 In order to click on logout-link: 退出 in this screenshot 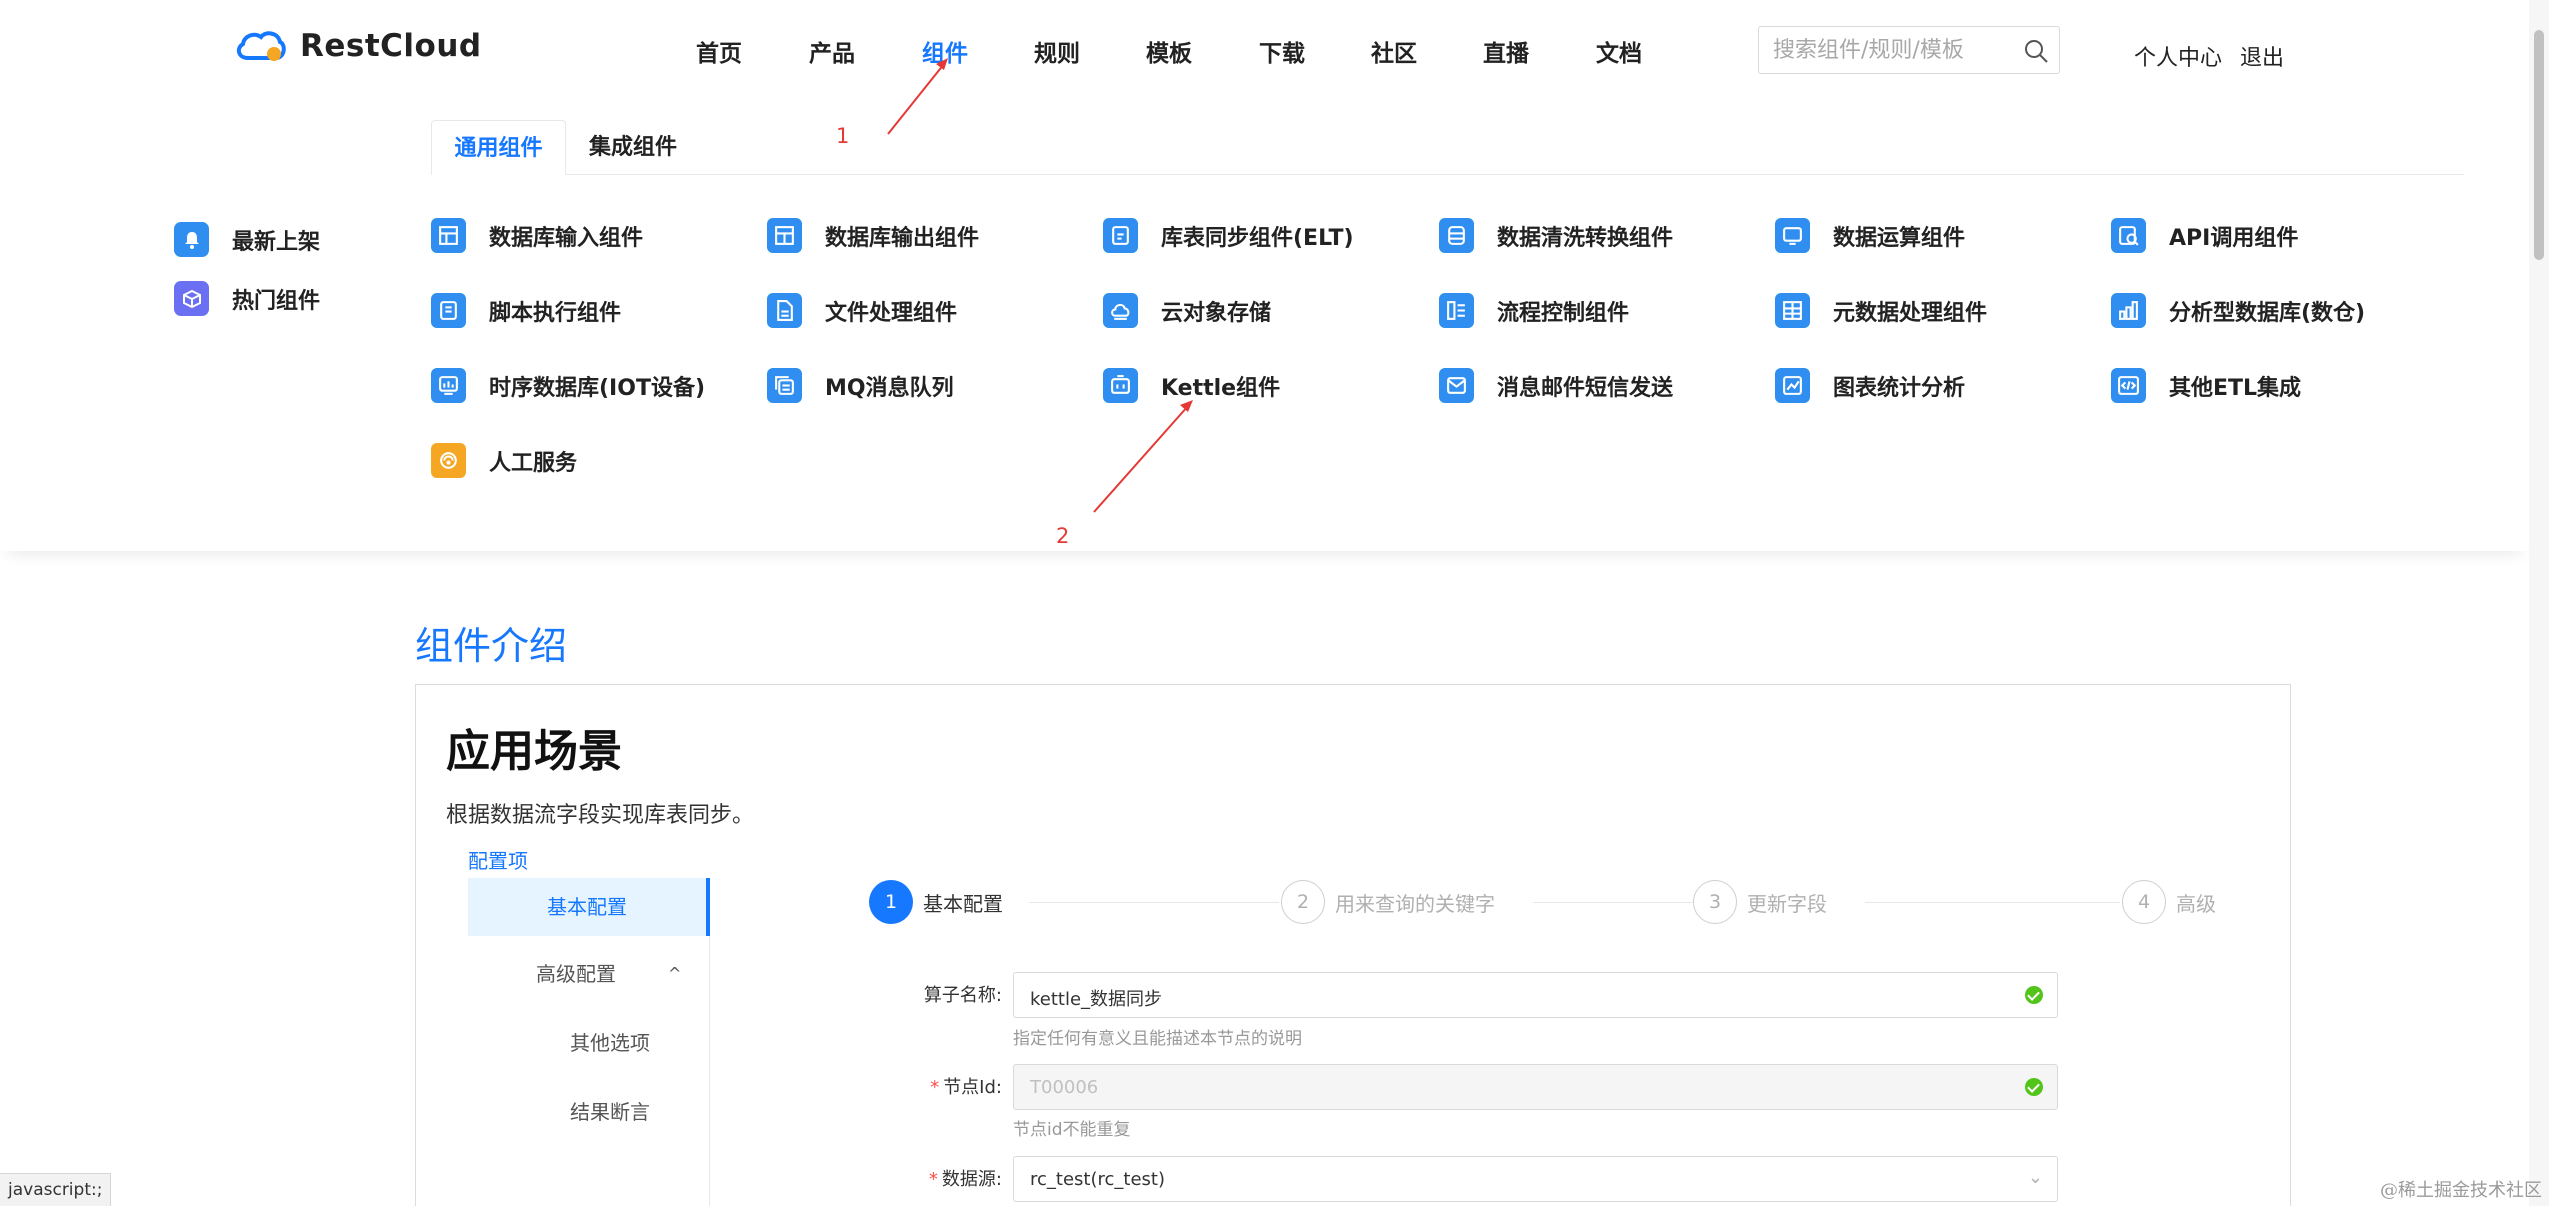, I will do `click(2262, 56)`.